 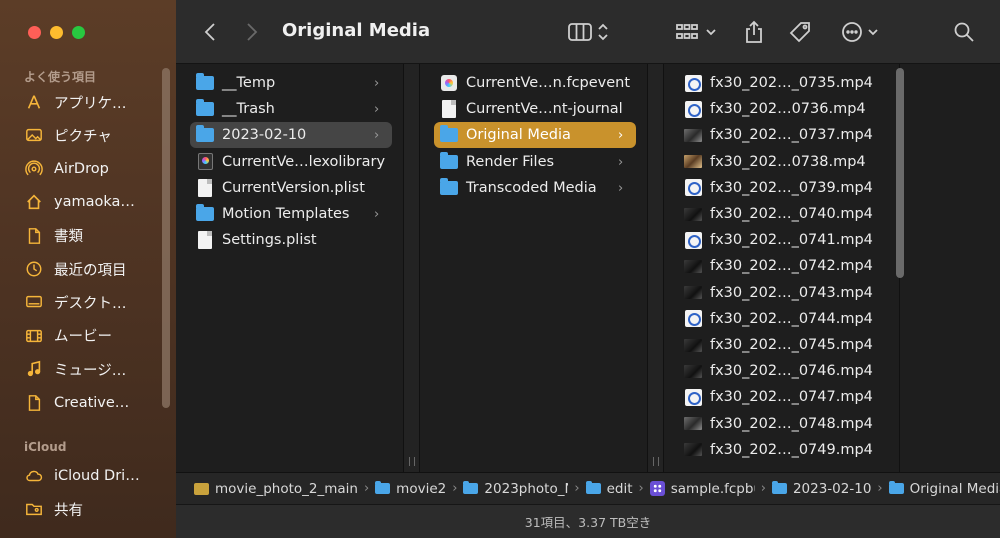 What do you see at coordinates (78, 32) in the screenshot?
I see `zoom-button` at bounding box center [78, 32].